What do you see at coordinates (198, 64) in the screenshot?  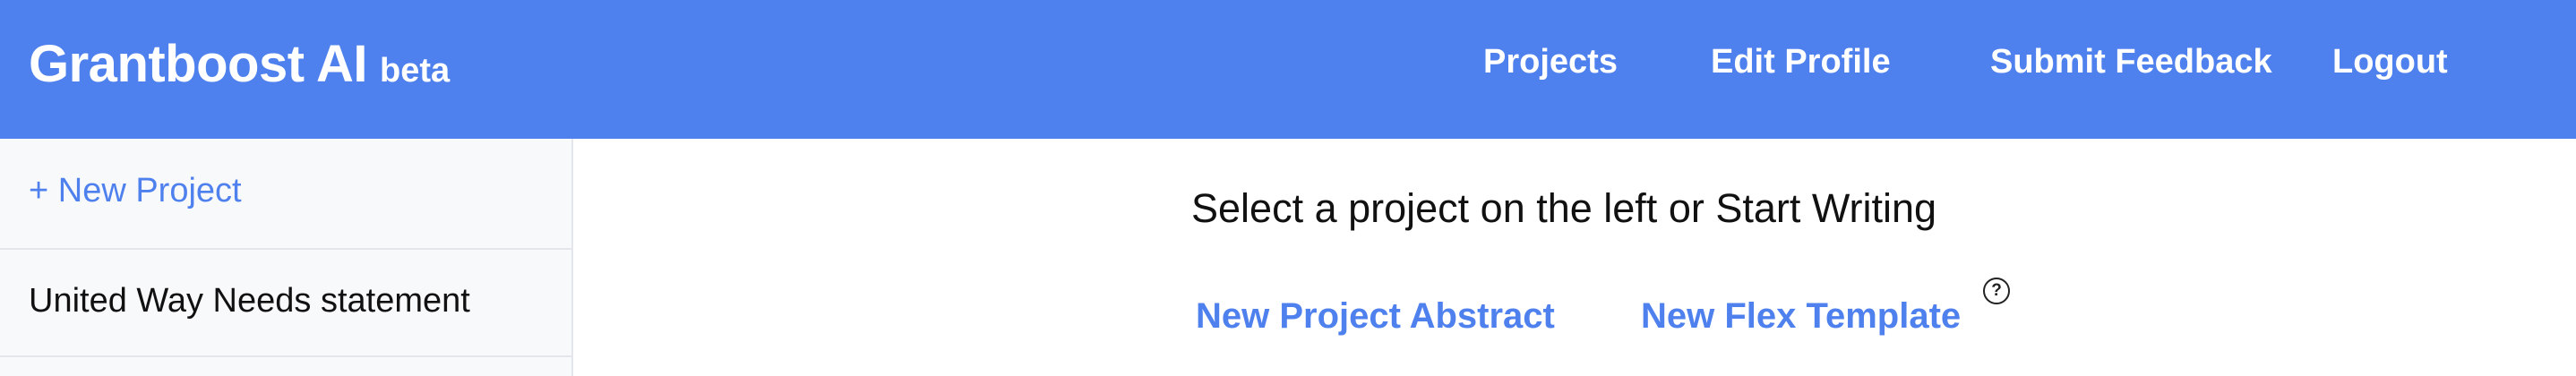 I see `brand-name: Grantboost AI` at bounding box center [198, 64].